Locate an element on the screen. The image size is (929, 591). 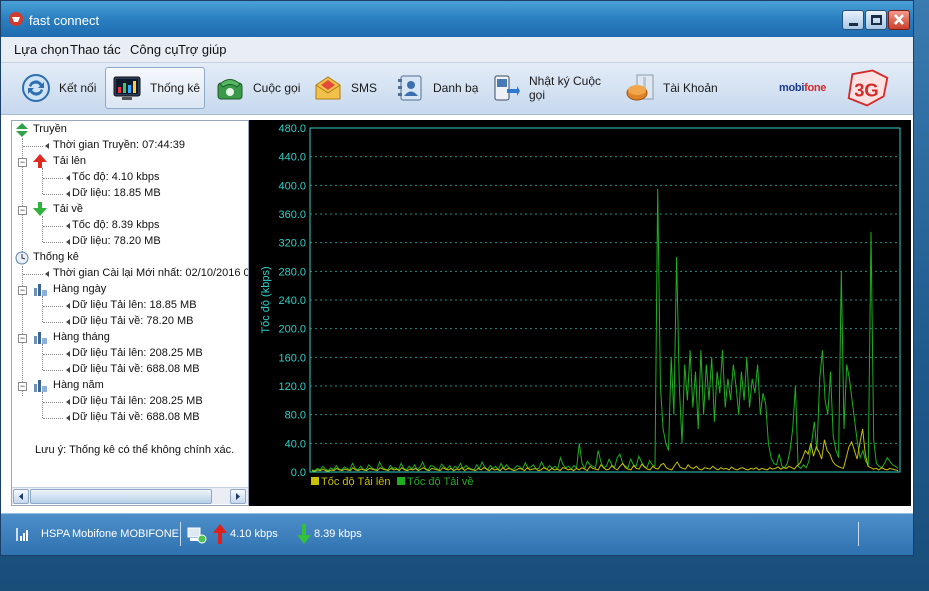
collapse-download-toggle: − is located at coordinates (22, 210).